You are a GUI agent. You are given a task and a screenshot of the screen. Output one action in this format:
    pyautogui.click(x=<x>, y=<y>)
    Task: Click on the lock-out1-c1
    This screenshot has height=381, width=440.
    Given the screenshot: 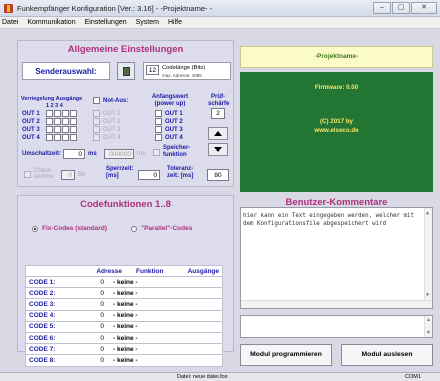 What is the action you would take?
    pyautogui.click(x=49, y=113)
    